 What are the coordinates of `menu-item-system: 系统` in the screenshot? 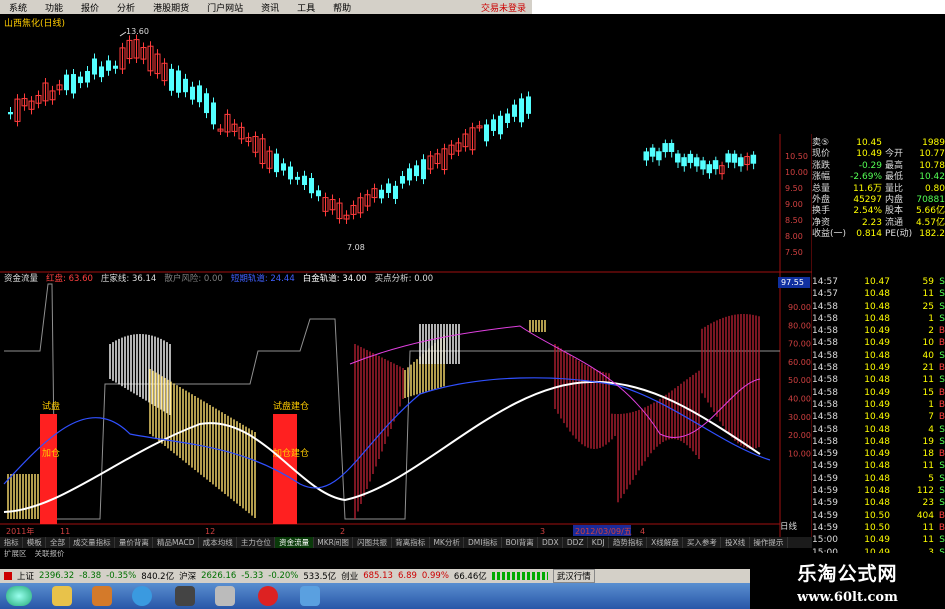 It's located at (18, 7).